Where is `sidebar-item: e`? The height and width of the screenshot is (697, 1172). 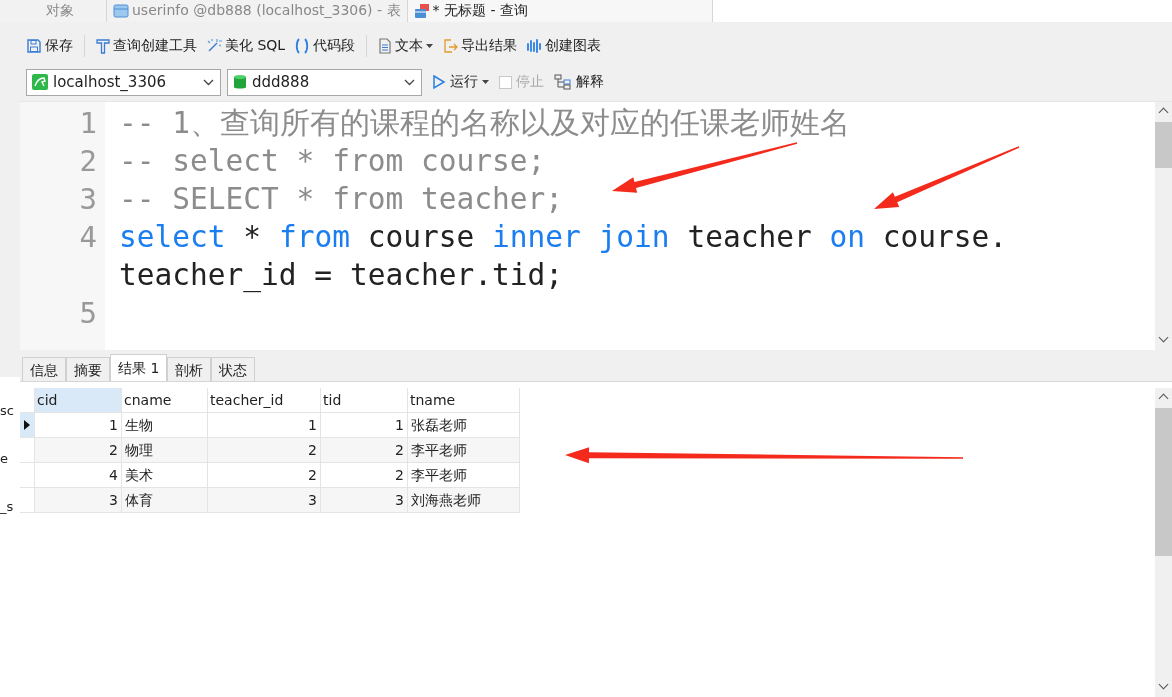 sidebar-item: e is located at coordinates (10, 458).